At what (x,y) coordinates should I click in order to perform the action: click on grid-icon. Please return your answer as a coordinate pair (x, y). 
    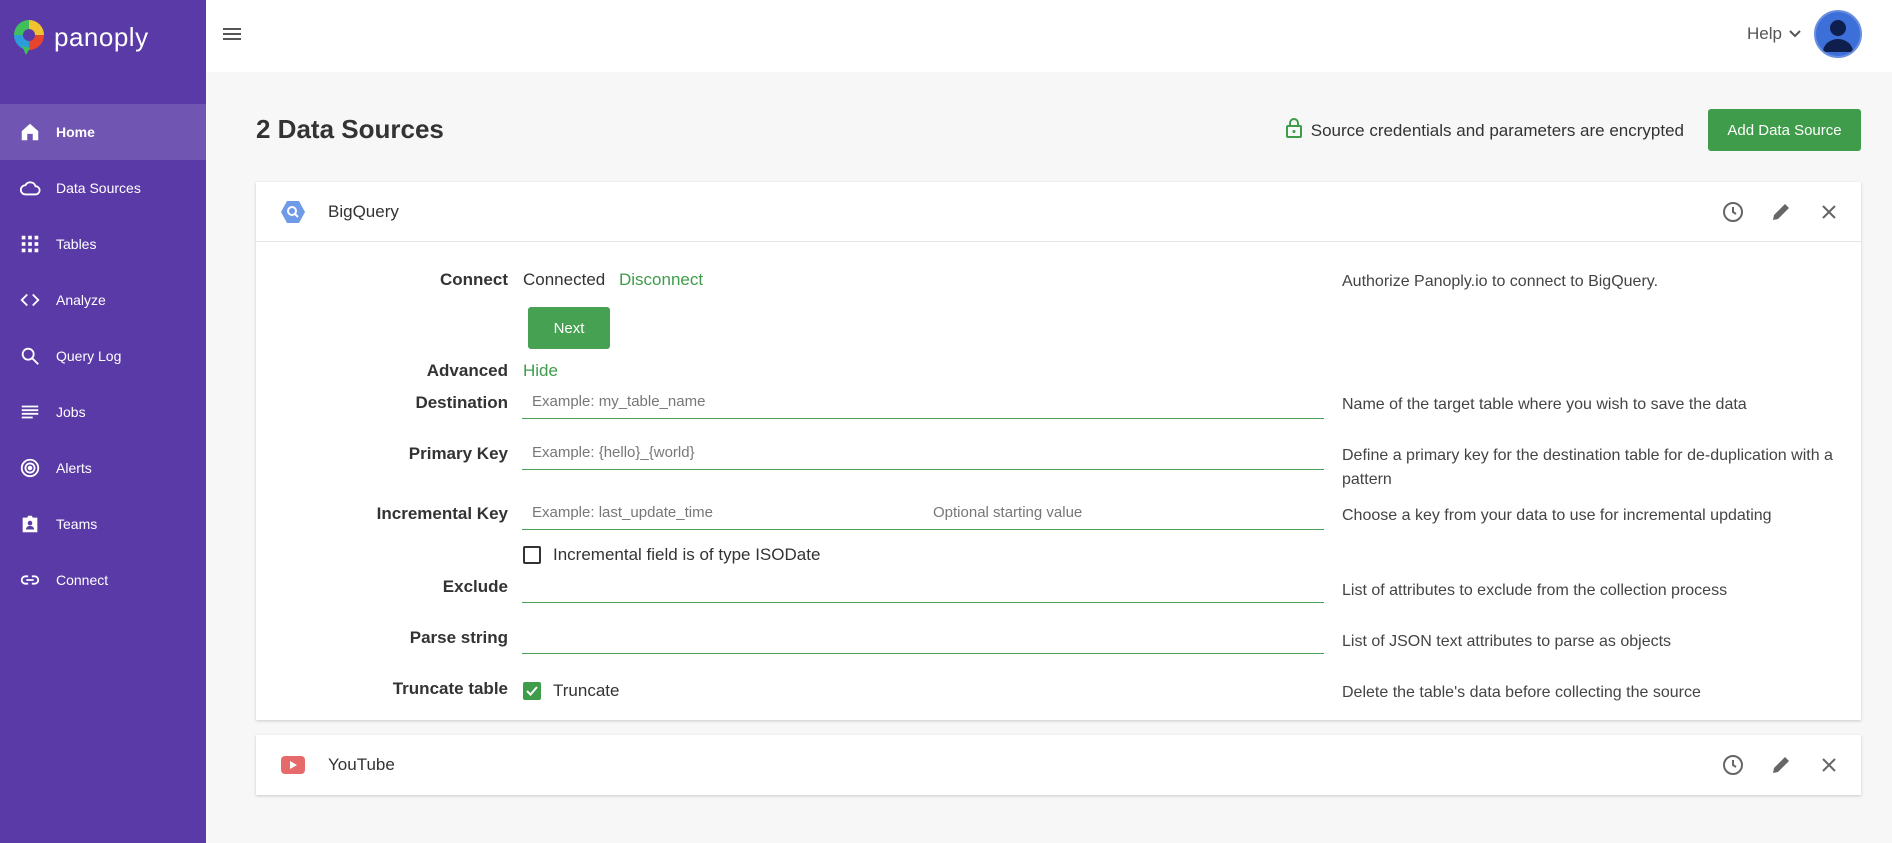
    Looking at the image, I should click on (30, 244).